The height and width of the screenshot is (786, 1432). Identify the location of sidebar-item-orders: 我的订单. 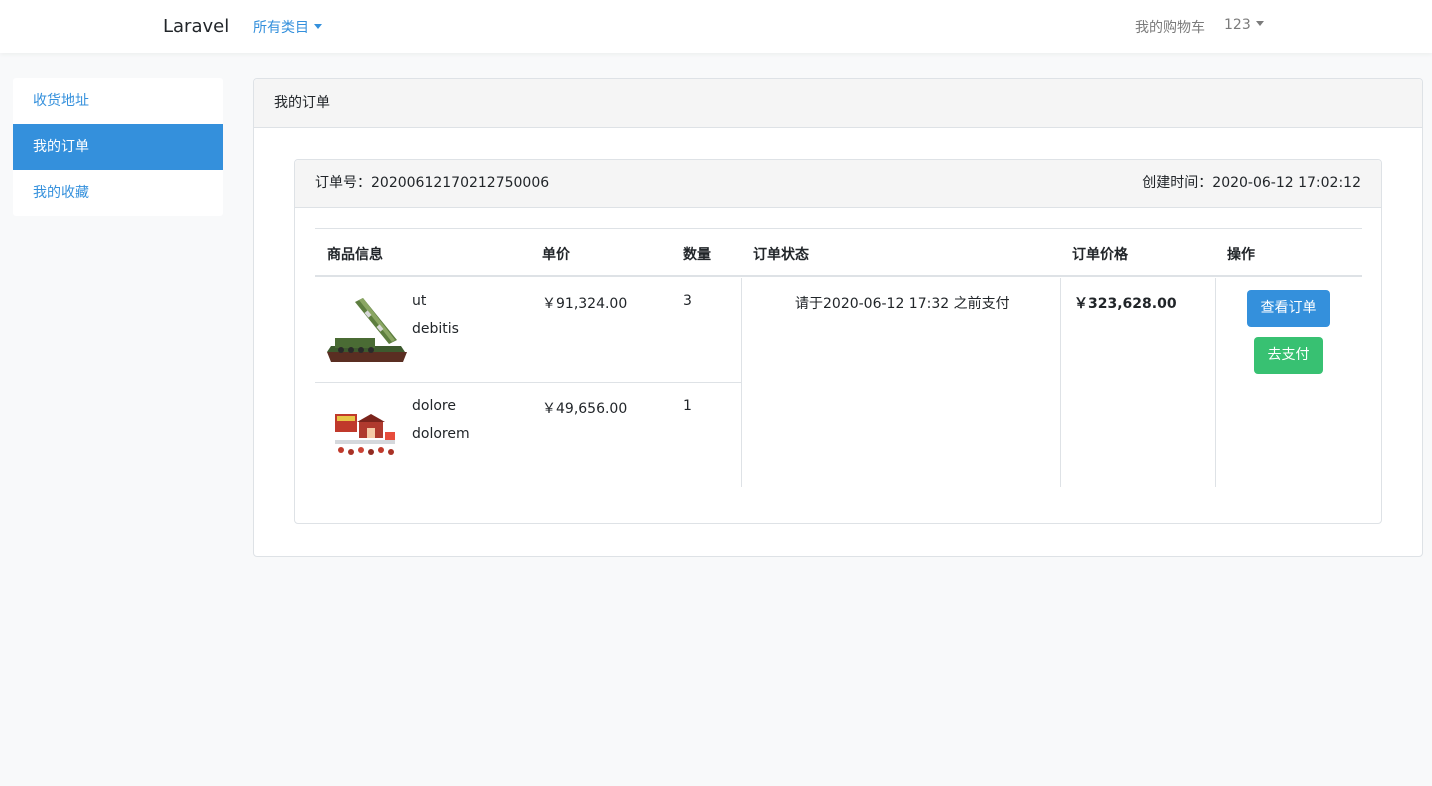
(118, 147).